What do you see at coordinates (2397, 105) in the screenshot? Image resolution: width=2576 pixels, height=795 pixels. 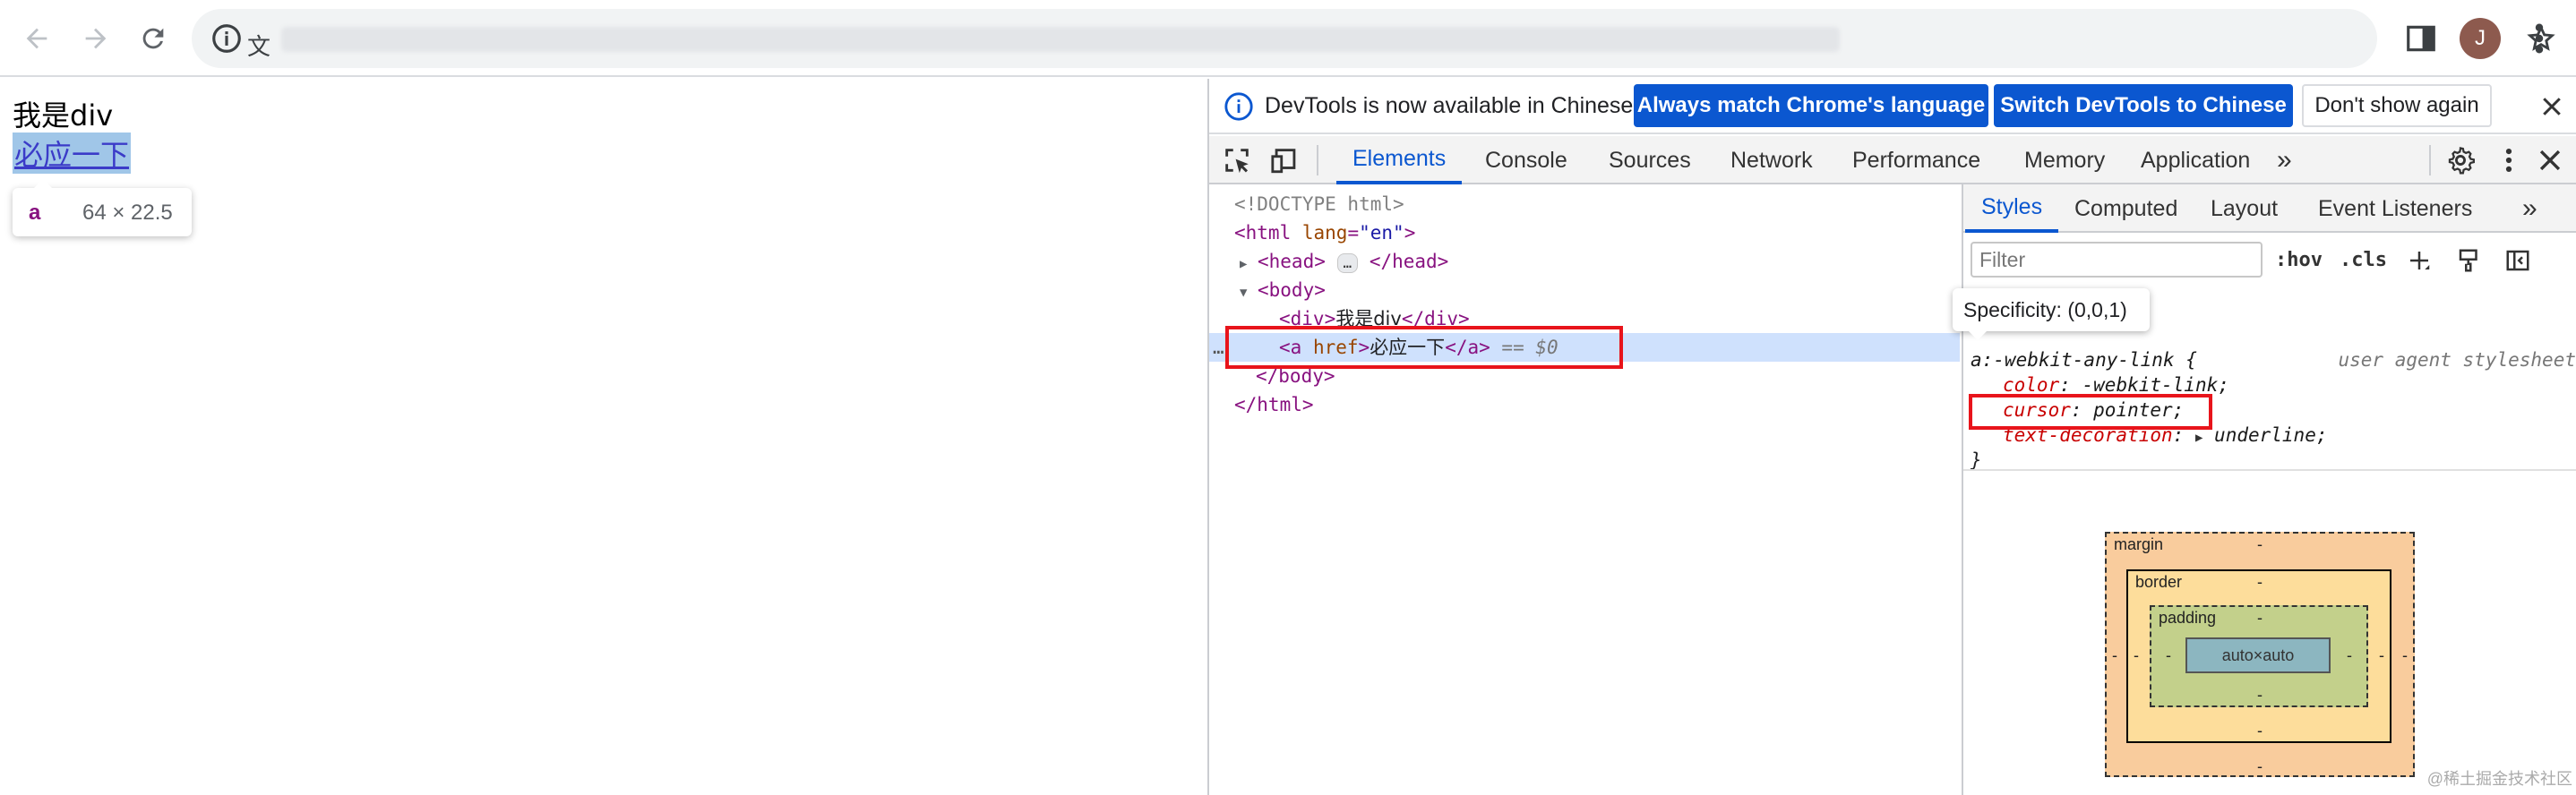 I see `dont-show-again-button: Don't show again` at bounding box center [2397, 105].